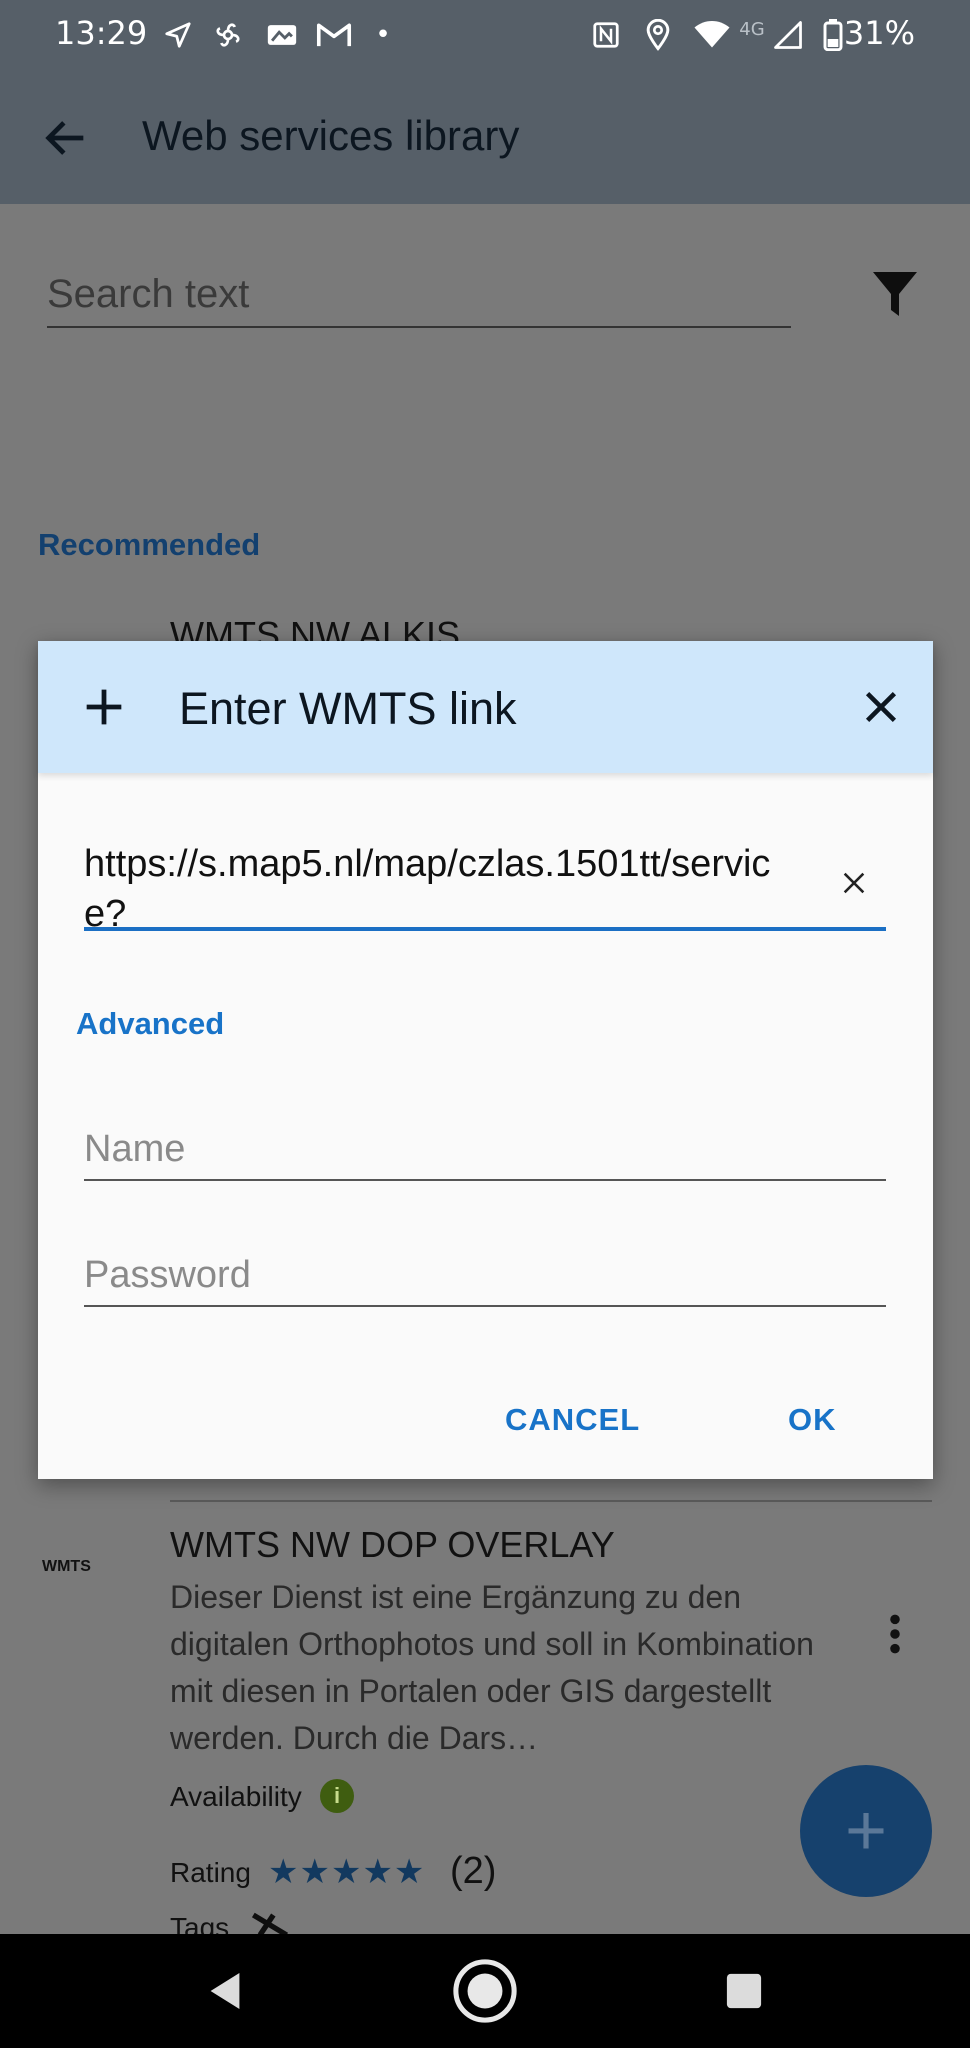 This screenshot has width=970, height=2048. I want to click on info-icon: i, so click(337, 1796).